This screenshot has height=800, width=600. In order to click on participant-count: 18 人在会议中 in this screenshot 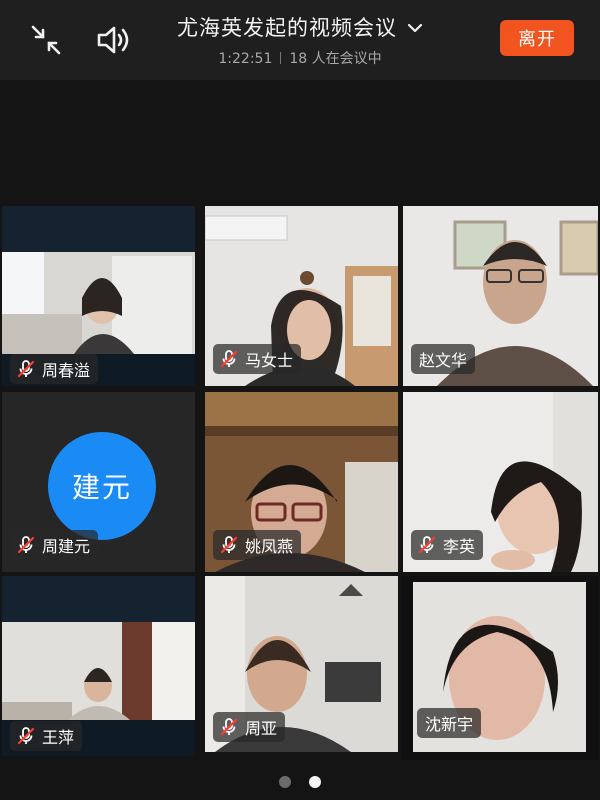, I will do `click(335, 59)`.